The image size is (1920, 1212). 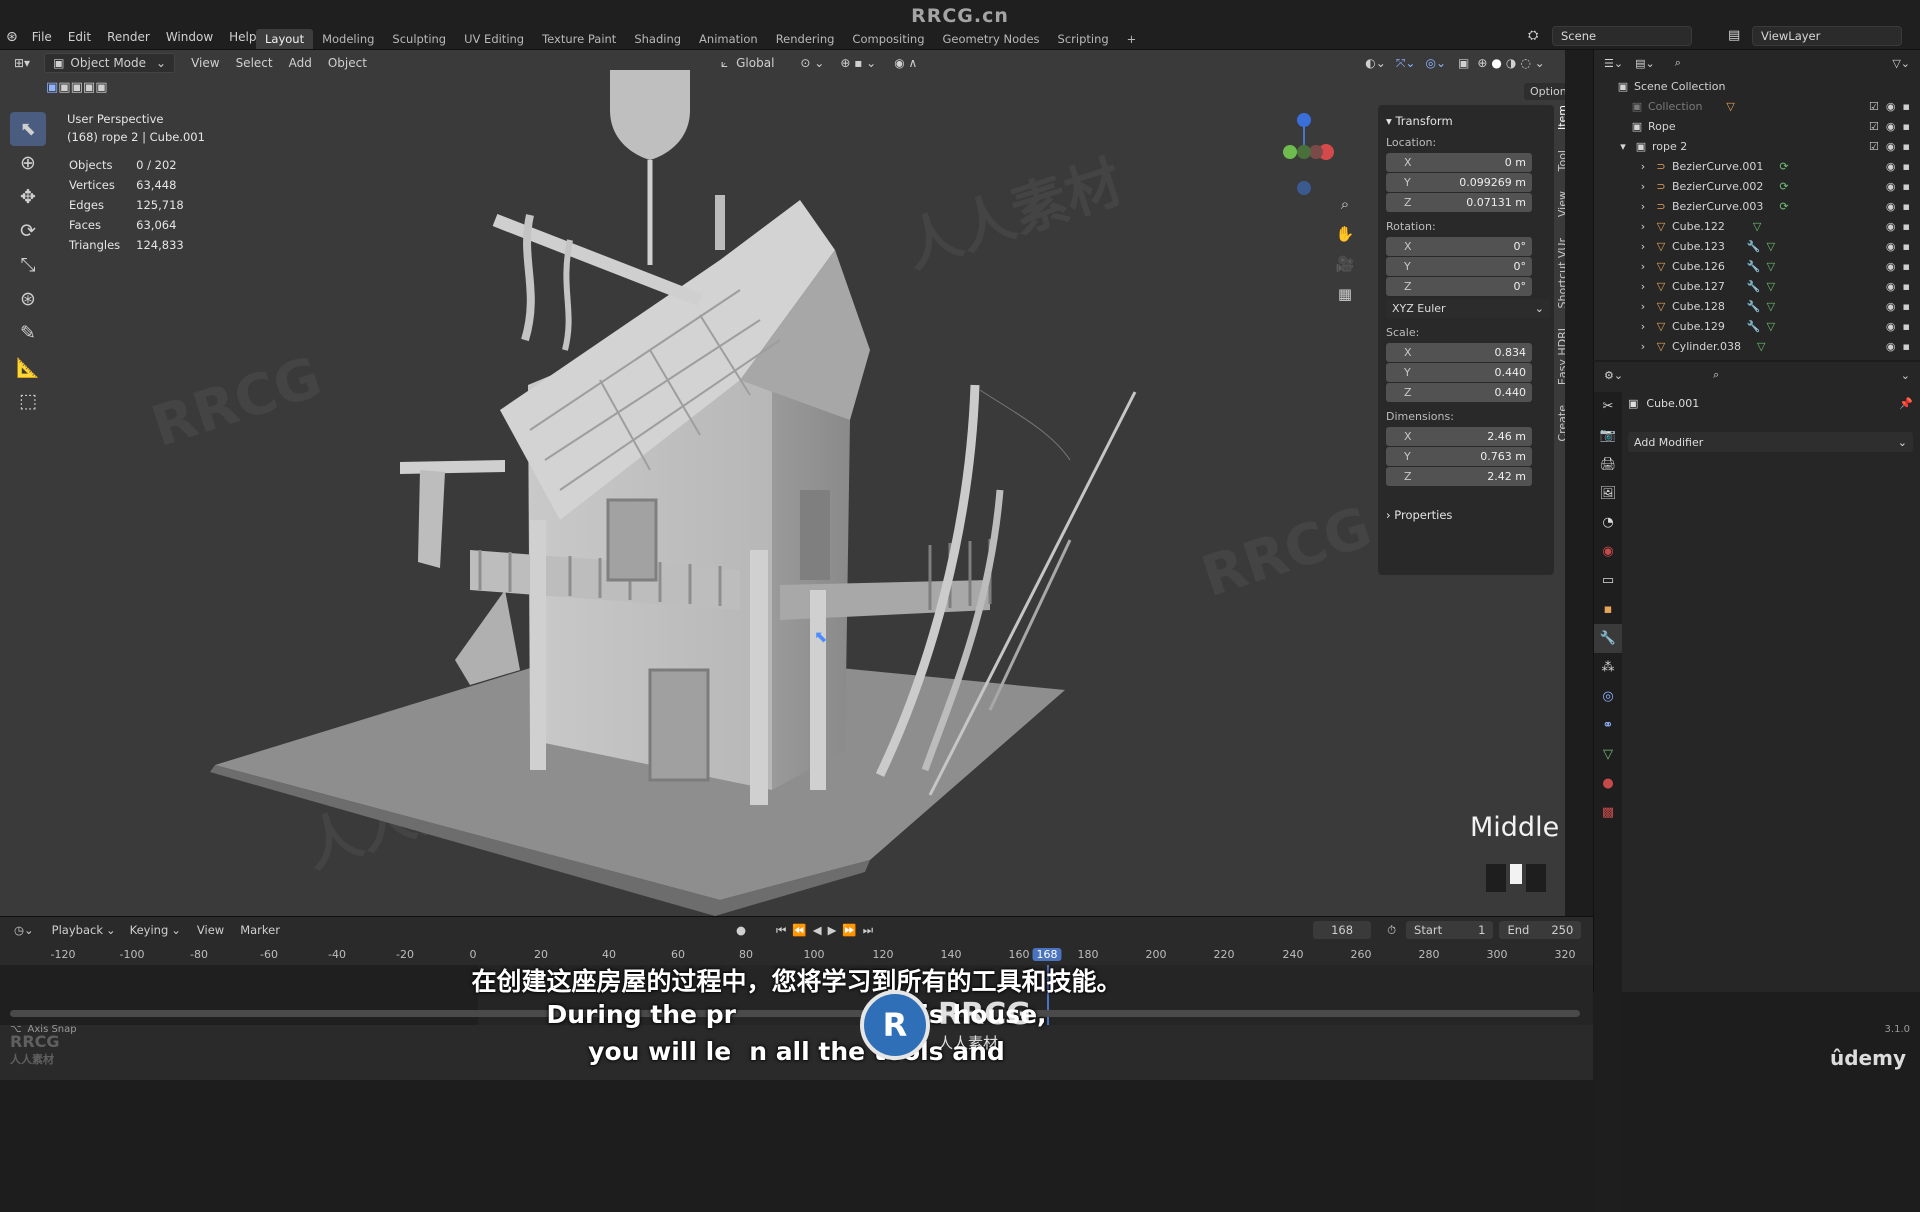 What do you see at coordinates (285, 39) in the screenshot?
I see `tab-layout: Layout` at bounding box center [285, 39].